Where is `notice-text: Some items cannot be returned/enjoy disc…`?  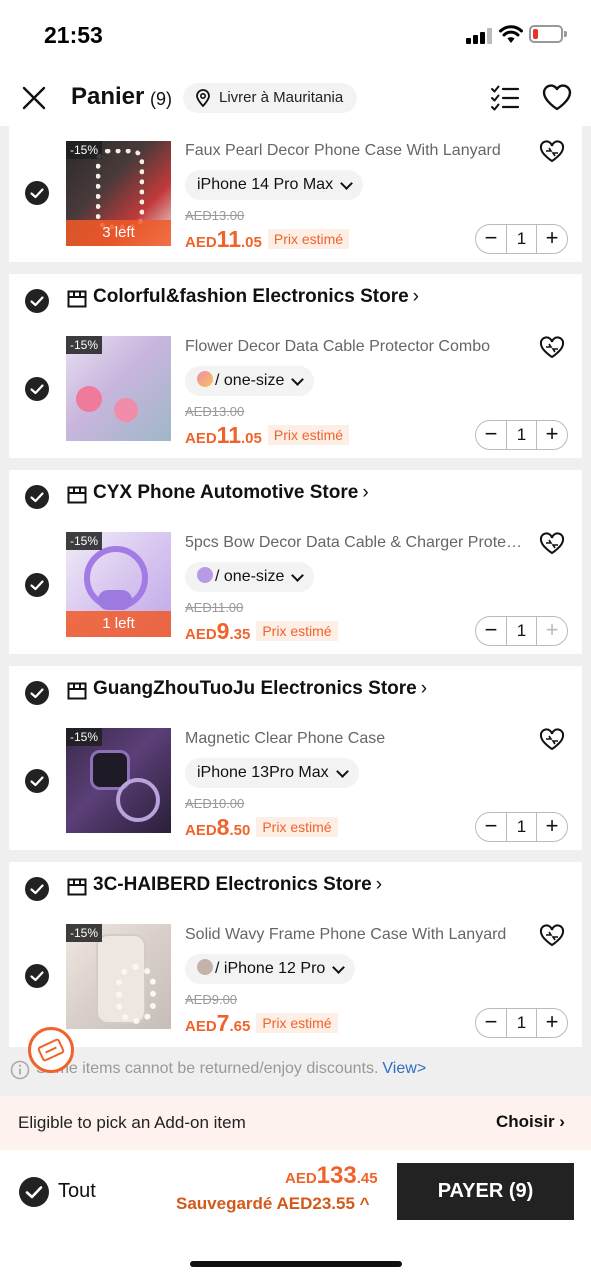 notice-text: Some items cannot be returned/enjoy disc… is located at coordinates (207, 1068).